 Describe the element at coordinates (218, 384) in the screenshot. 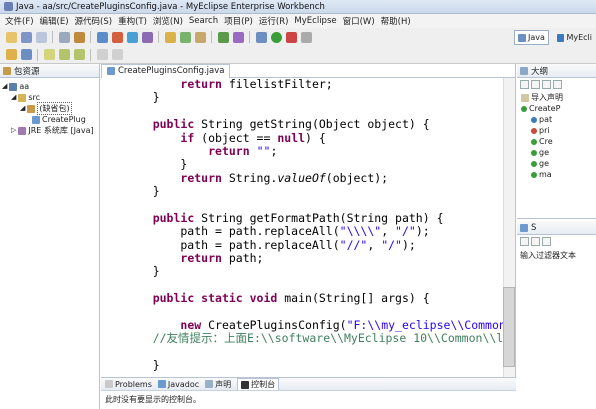

I see `tab-declaration: 声明` at that location.